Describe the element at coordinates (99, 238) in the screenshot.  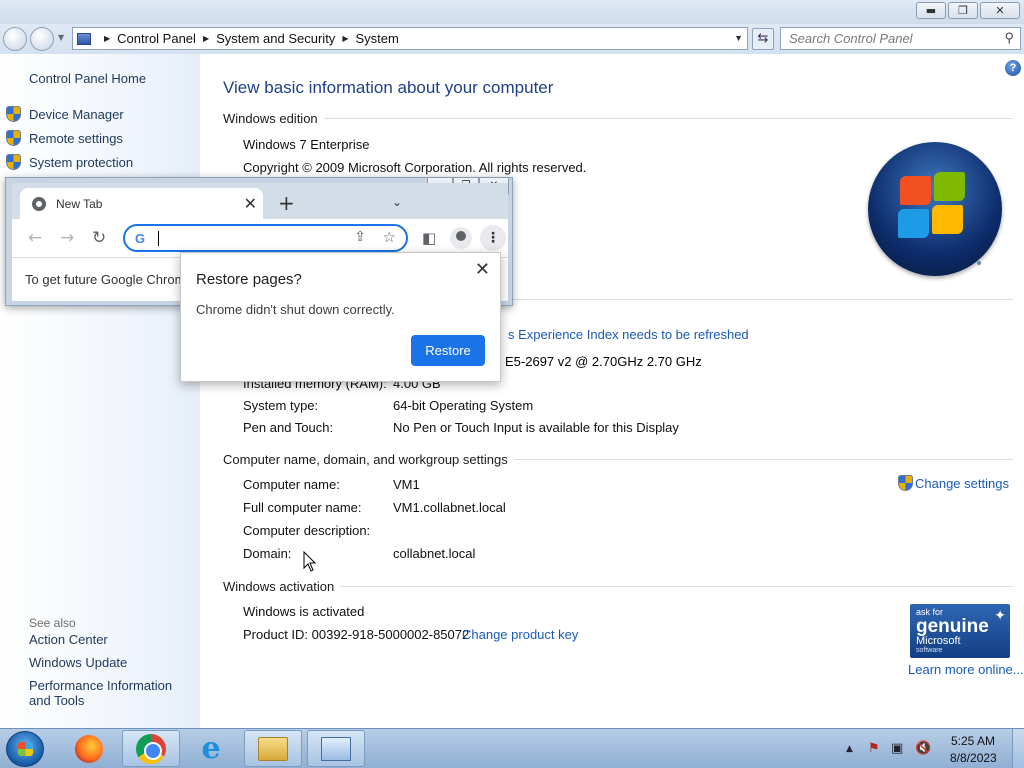
I see `chrome-reload-icon: ↻` at that location.